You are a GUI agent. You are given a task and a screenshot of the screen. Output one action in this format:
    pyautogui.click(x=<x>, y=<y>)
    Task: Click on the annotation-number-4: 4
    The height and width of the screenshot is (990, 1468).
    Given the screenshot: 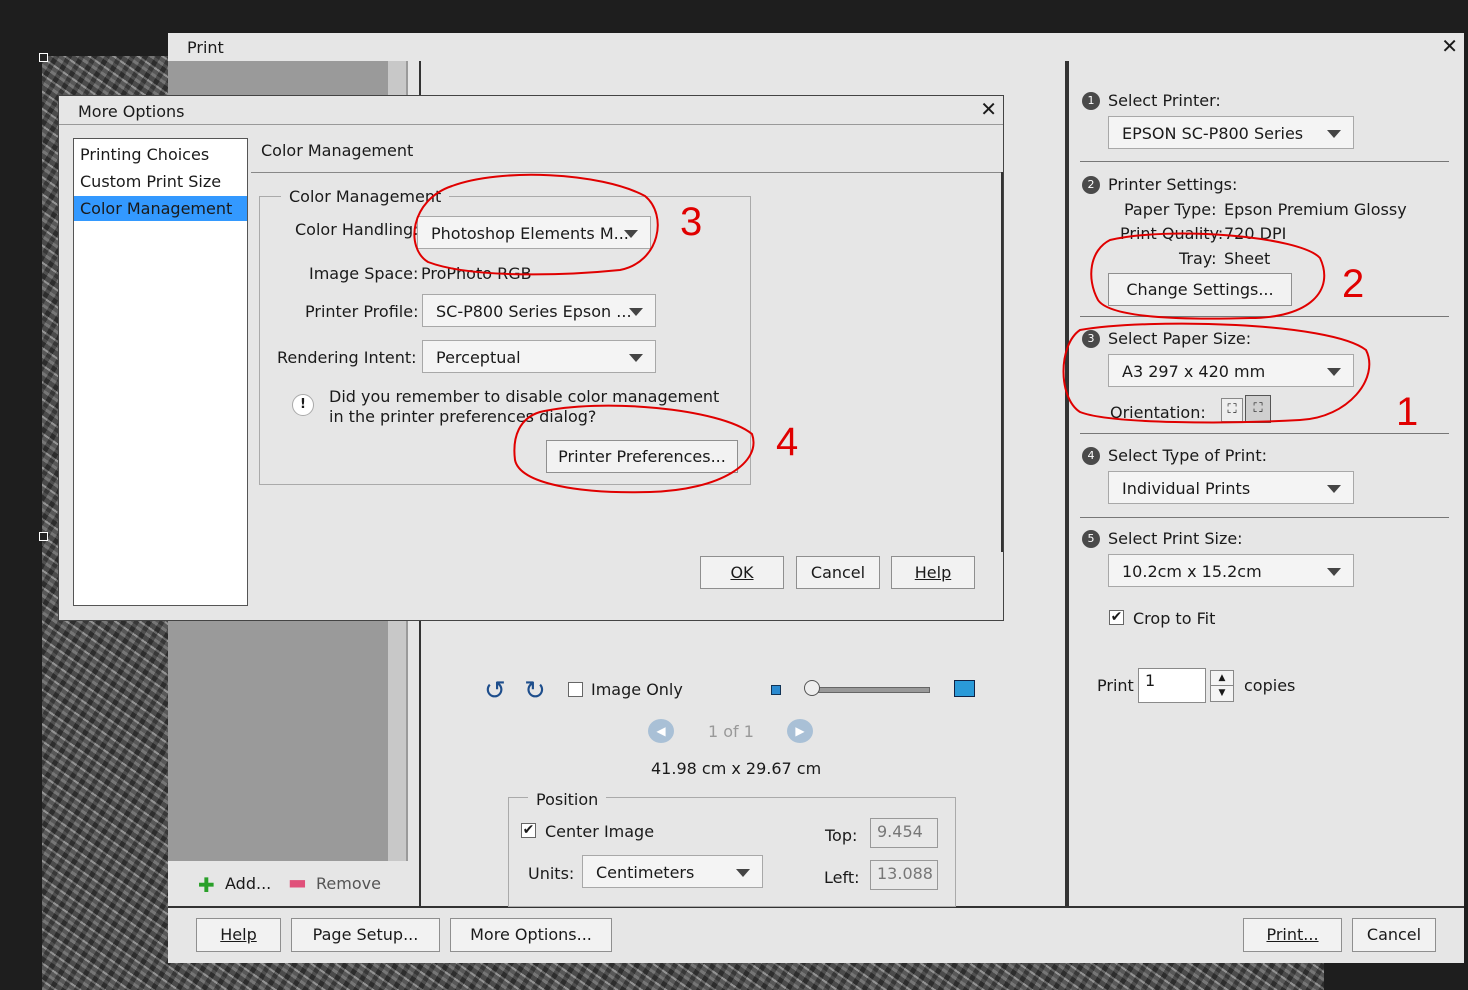 What is the action you would take?
    pyautogui.click(x=787, y=442)
    